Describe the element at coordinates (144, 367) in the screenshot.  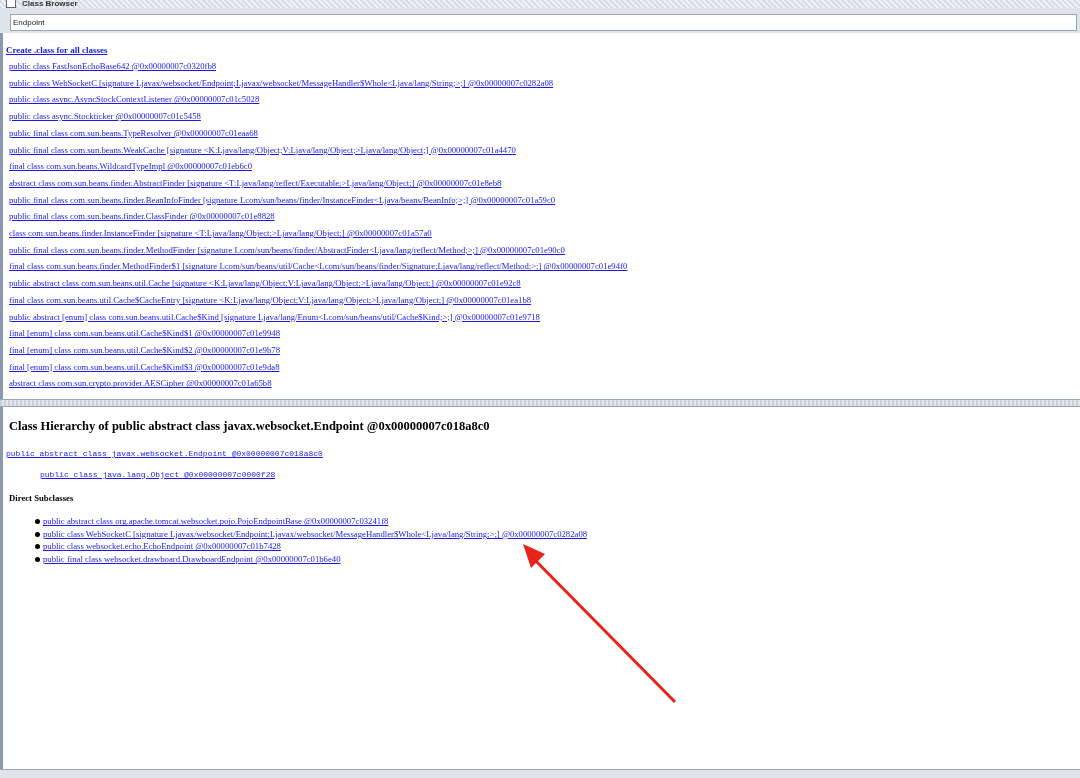
I see `class-link: final [enum] class com.sun.beans.util.Cache$Kind$3 @0x00000007c01e9da8` at that location.